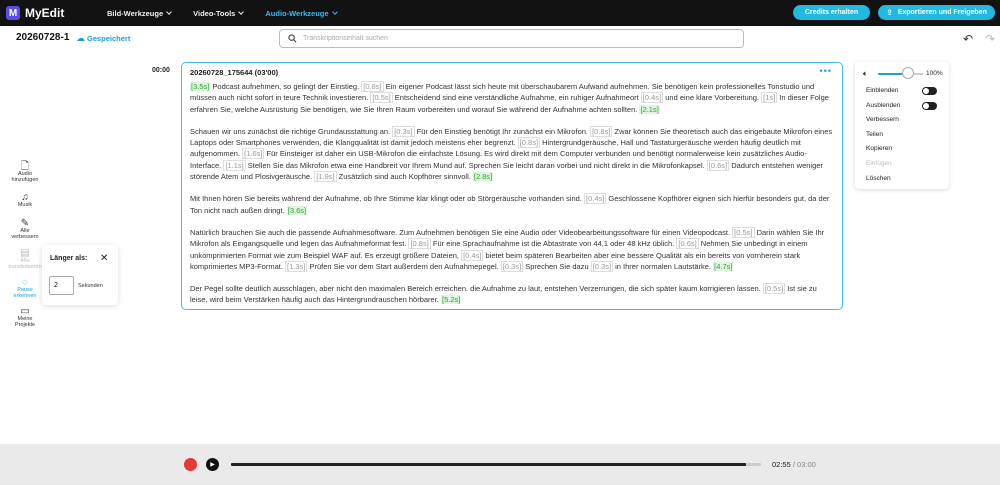 This screenshot has height=485, width=1000. I want to click on volume-slider-handle, so click(908, 73).